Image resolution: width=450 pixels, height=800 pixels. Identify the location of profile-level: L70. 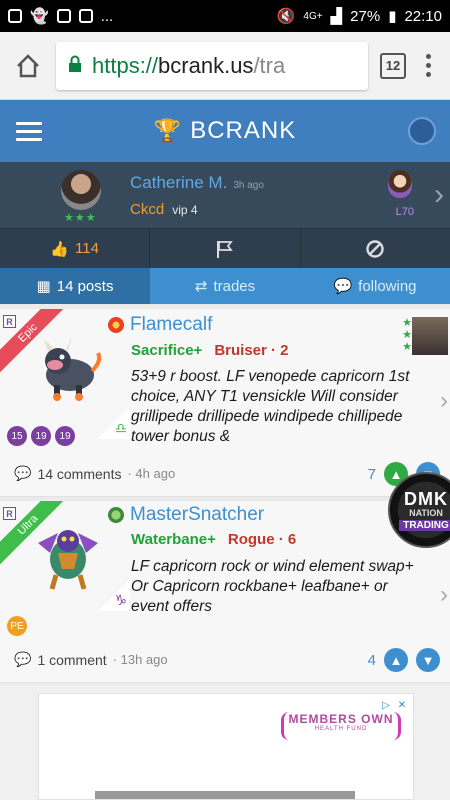
(404, 212).